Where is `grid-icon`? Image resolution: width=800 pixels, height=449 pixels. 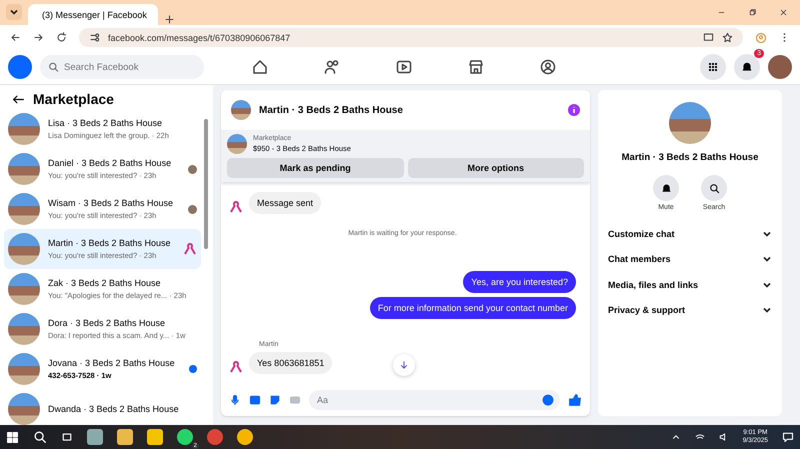 grid-icon is located at coordinates (713, 67).